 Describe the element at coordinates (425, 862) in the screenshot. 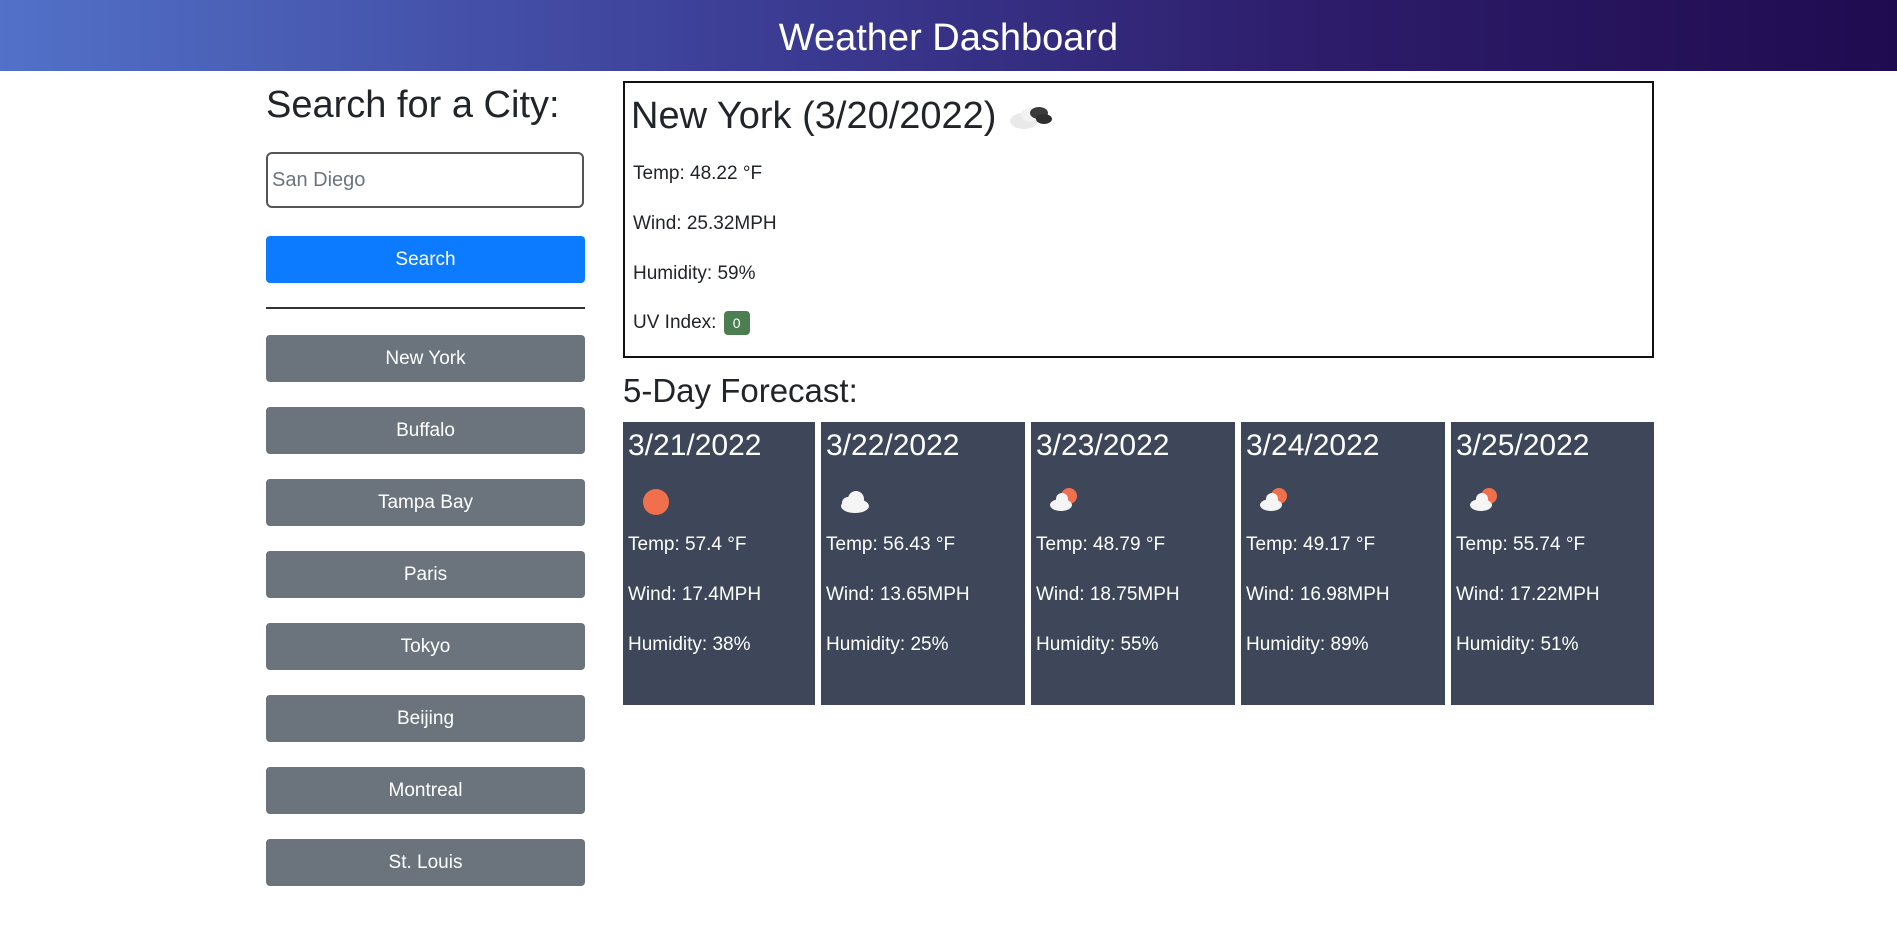

I see `history-button-st-louis: St. Louis` at that location.